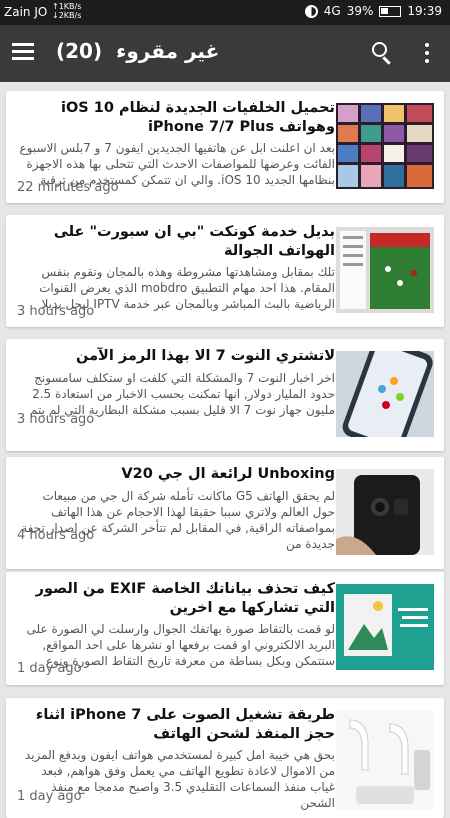 This screenshot has width=450, height=818. Describe the element at coordinates (332, 11) in the screenshot. I see `network-type: 4G` at that location.